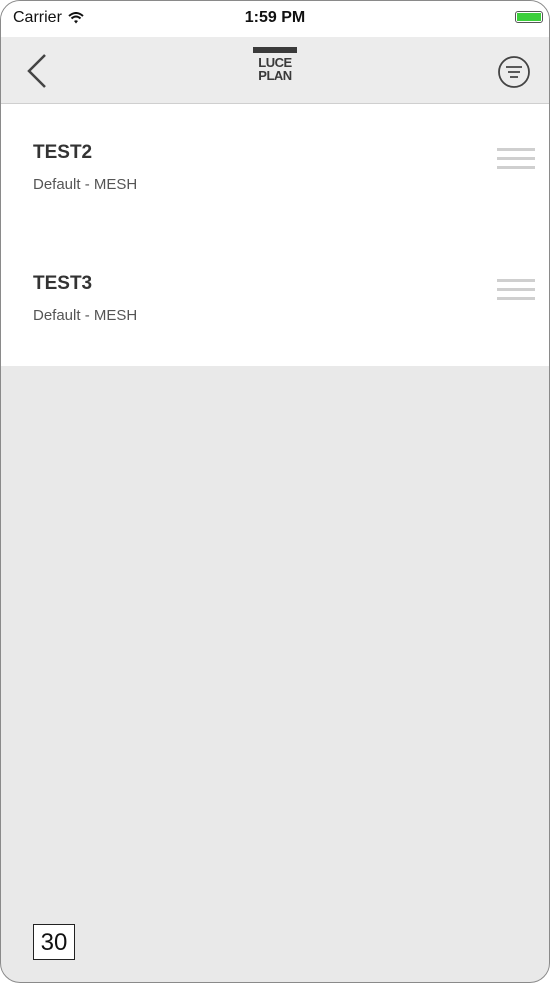  Describe the element at coordinates (275, 64) in the screenshot. I see `luceplan-logo: LUCE PLAN` at that location.